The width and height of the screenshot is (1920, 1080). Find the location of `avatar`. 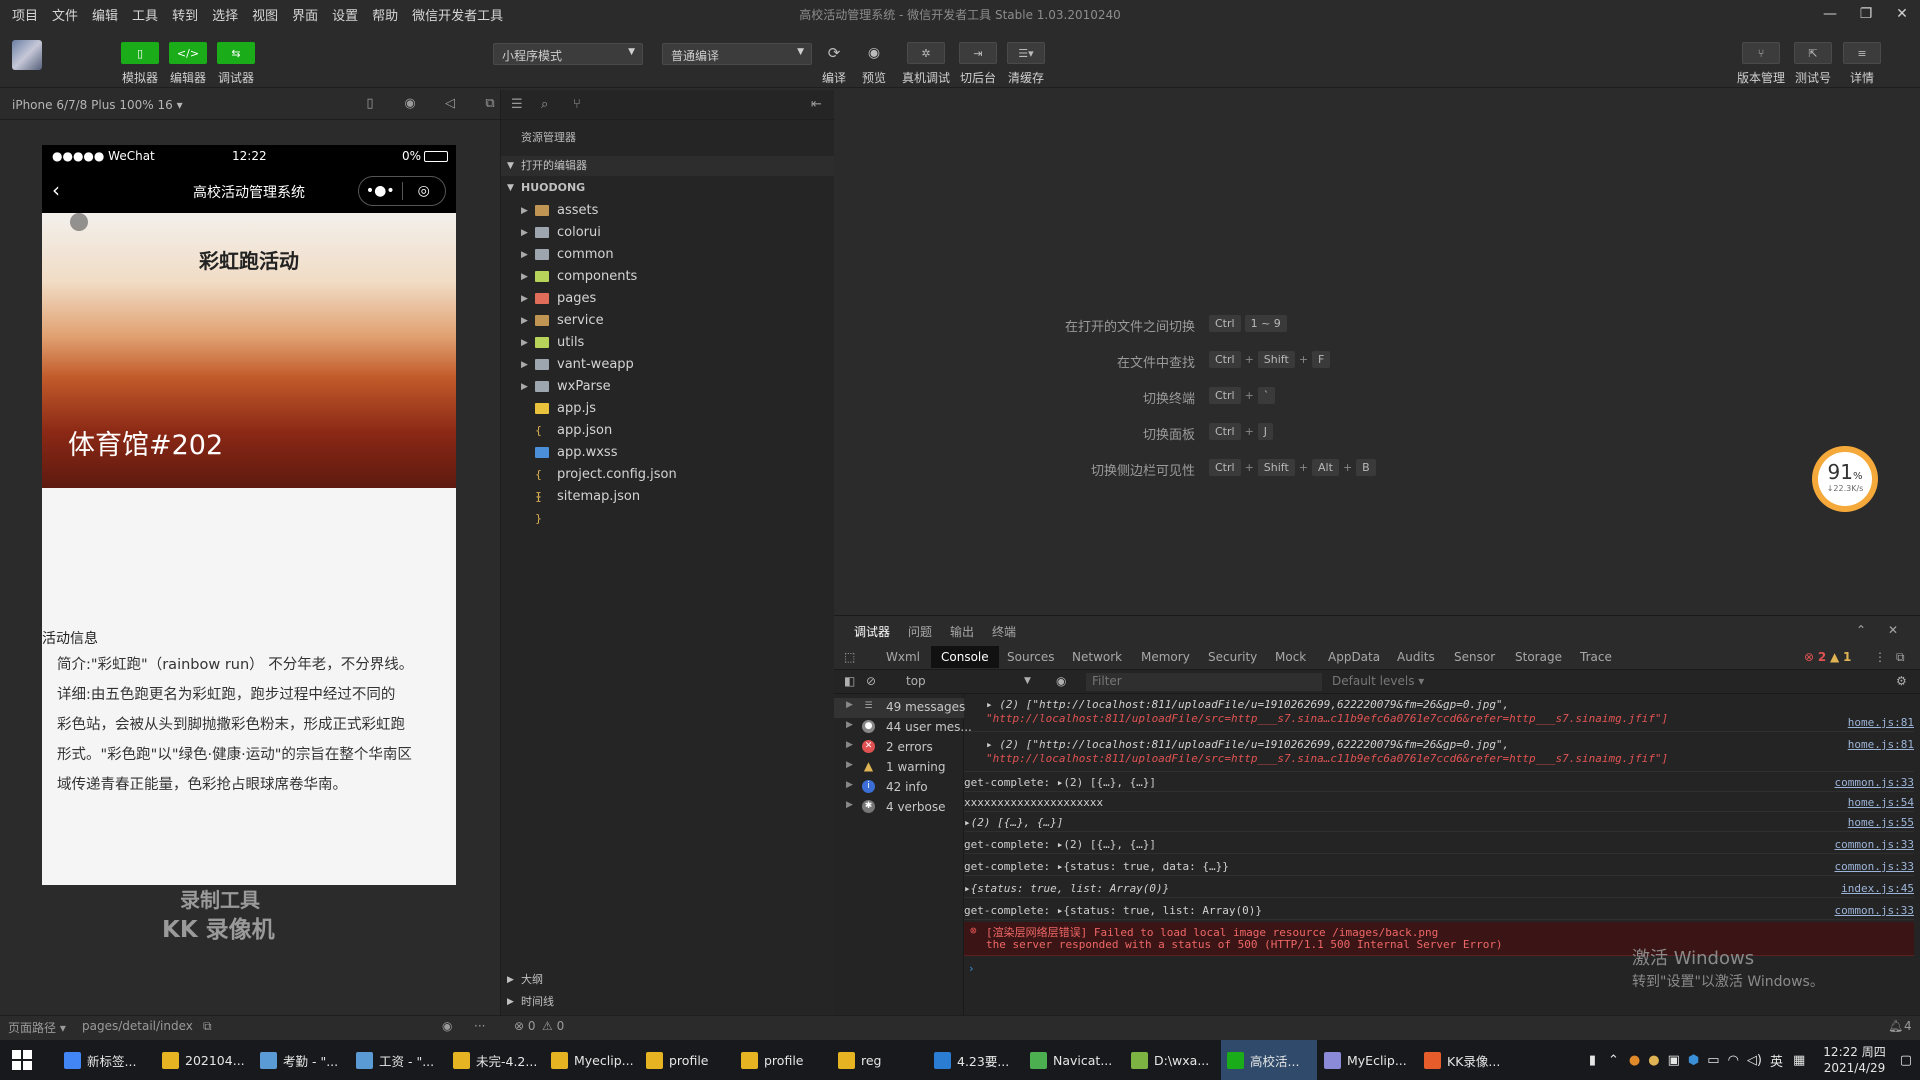

avatar is located at coordinates (27, 55).